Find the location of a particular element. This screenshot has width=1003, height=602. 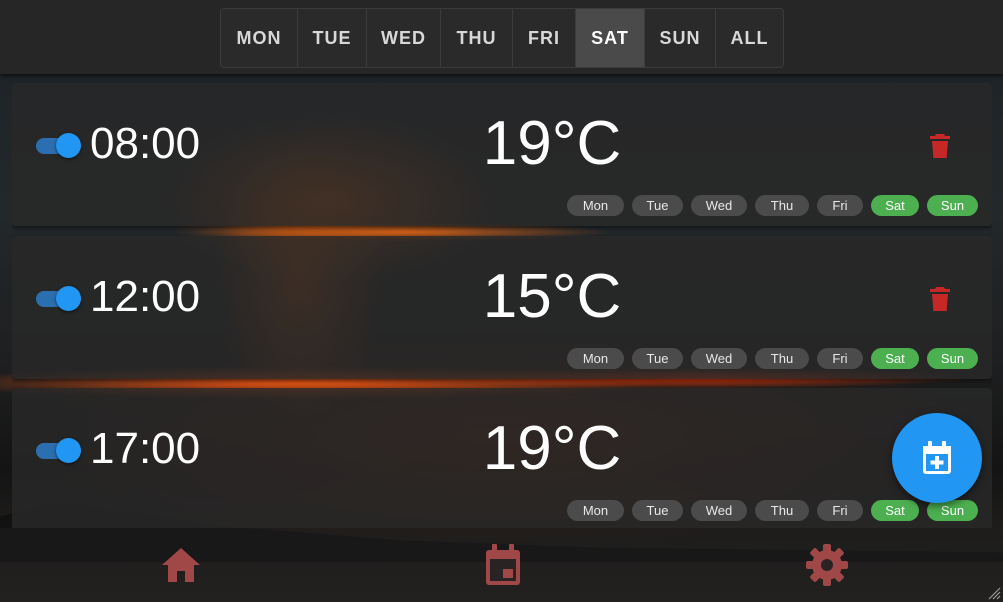

nav-settings is located at coordinates (827, 565).